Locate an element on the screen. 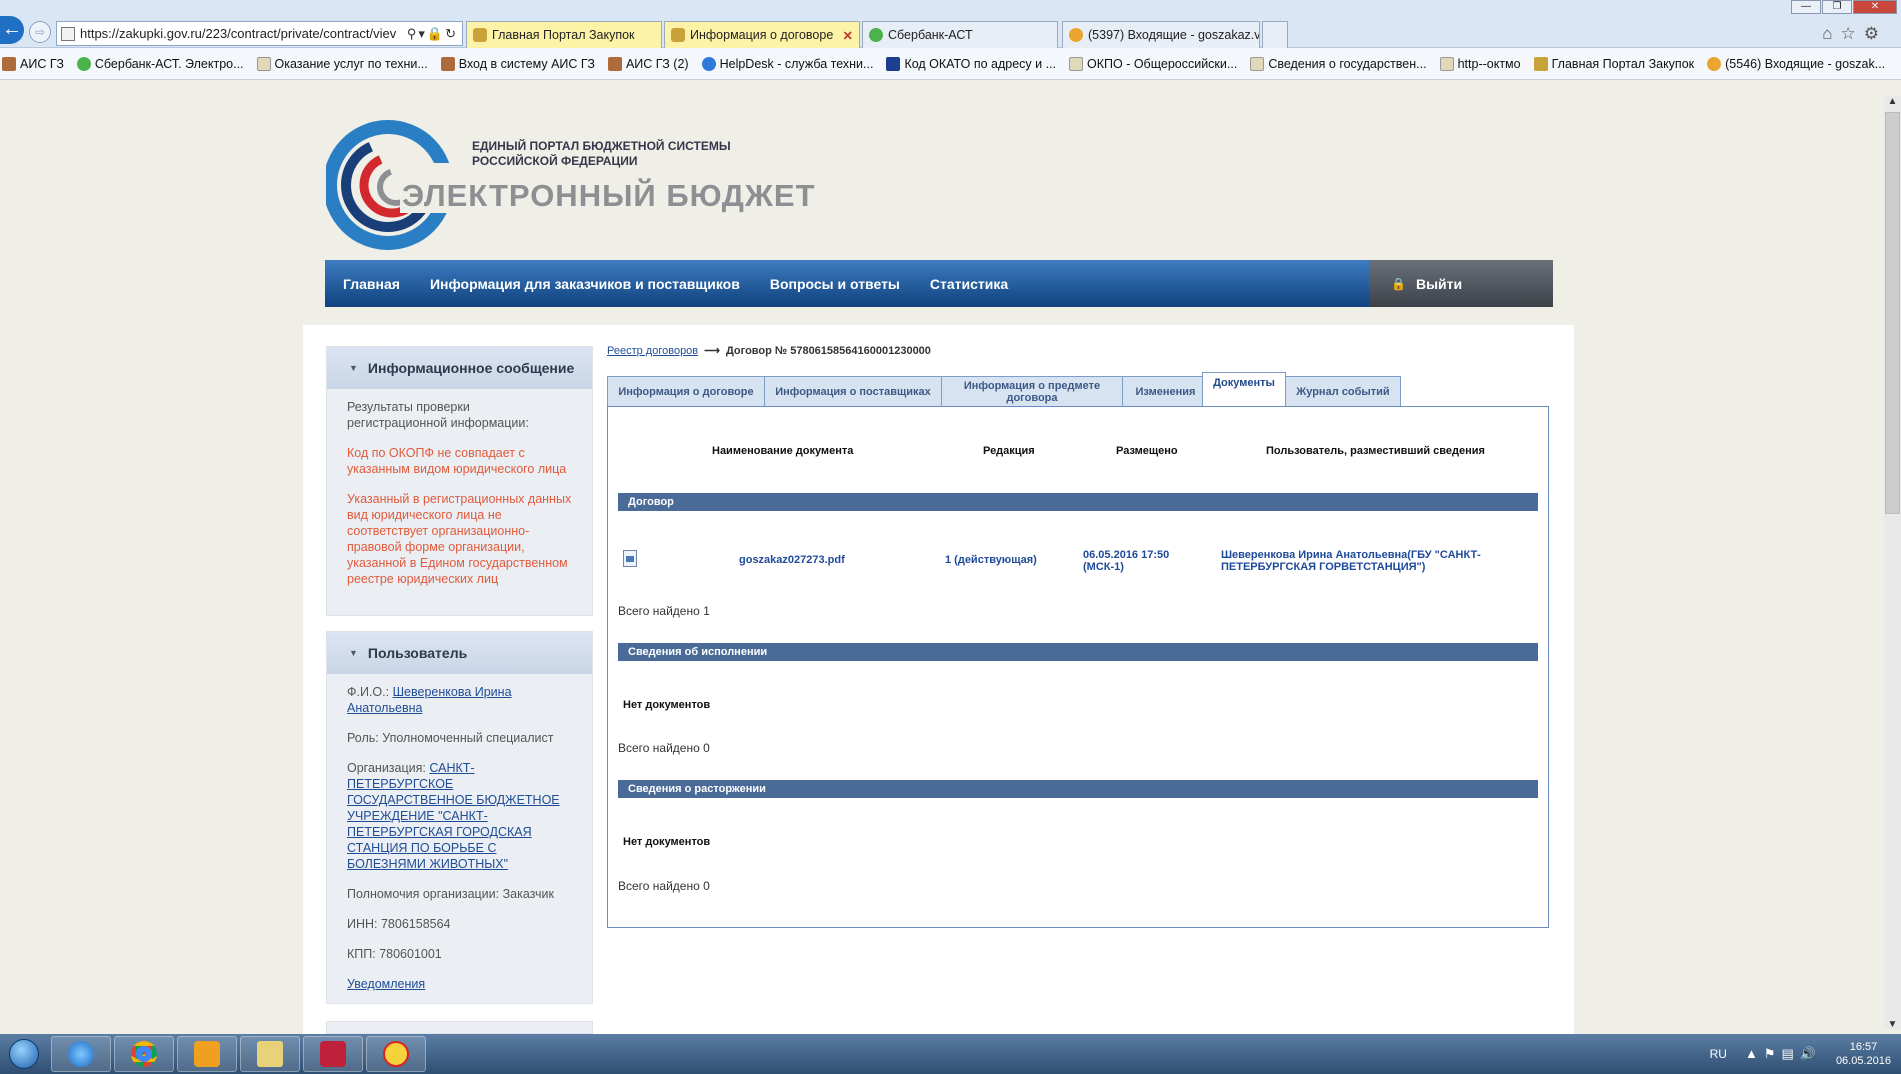 The width and height of the screenshot is (1901, 1074). taskbar-1c is located at coordinates (396, 1054).